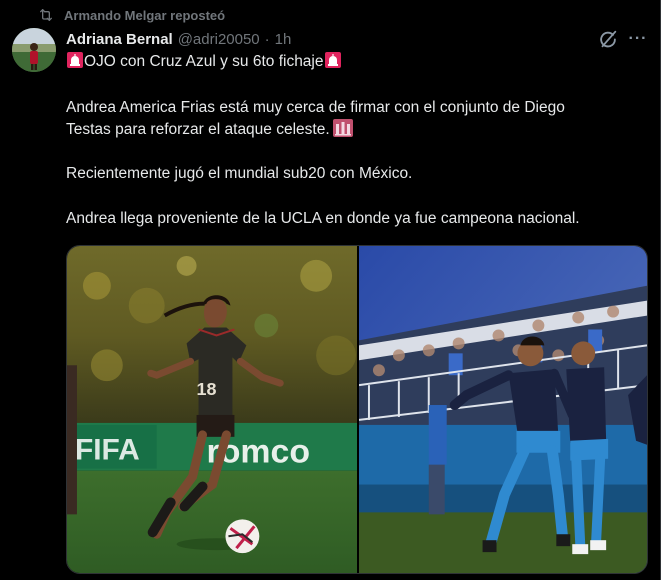 The width and height of the screenshot is (661, 580). Describe the element at coordinates (283, 39) in the screenshot. I see `post-time: 1h` at that location.